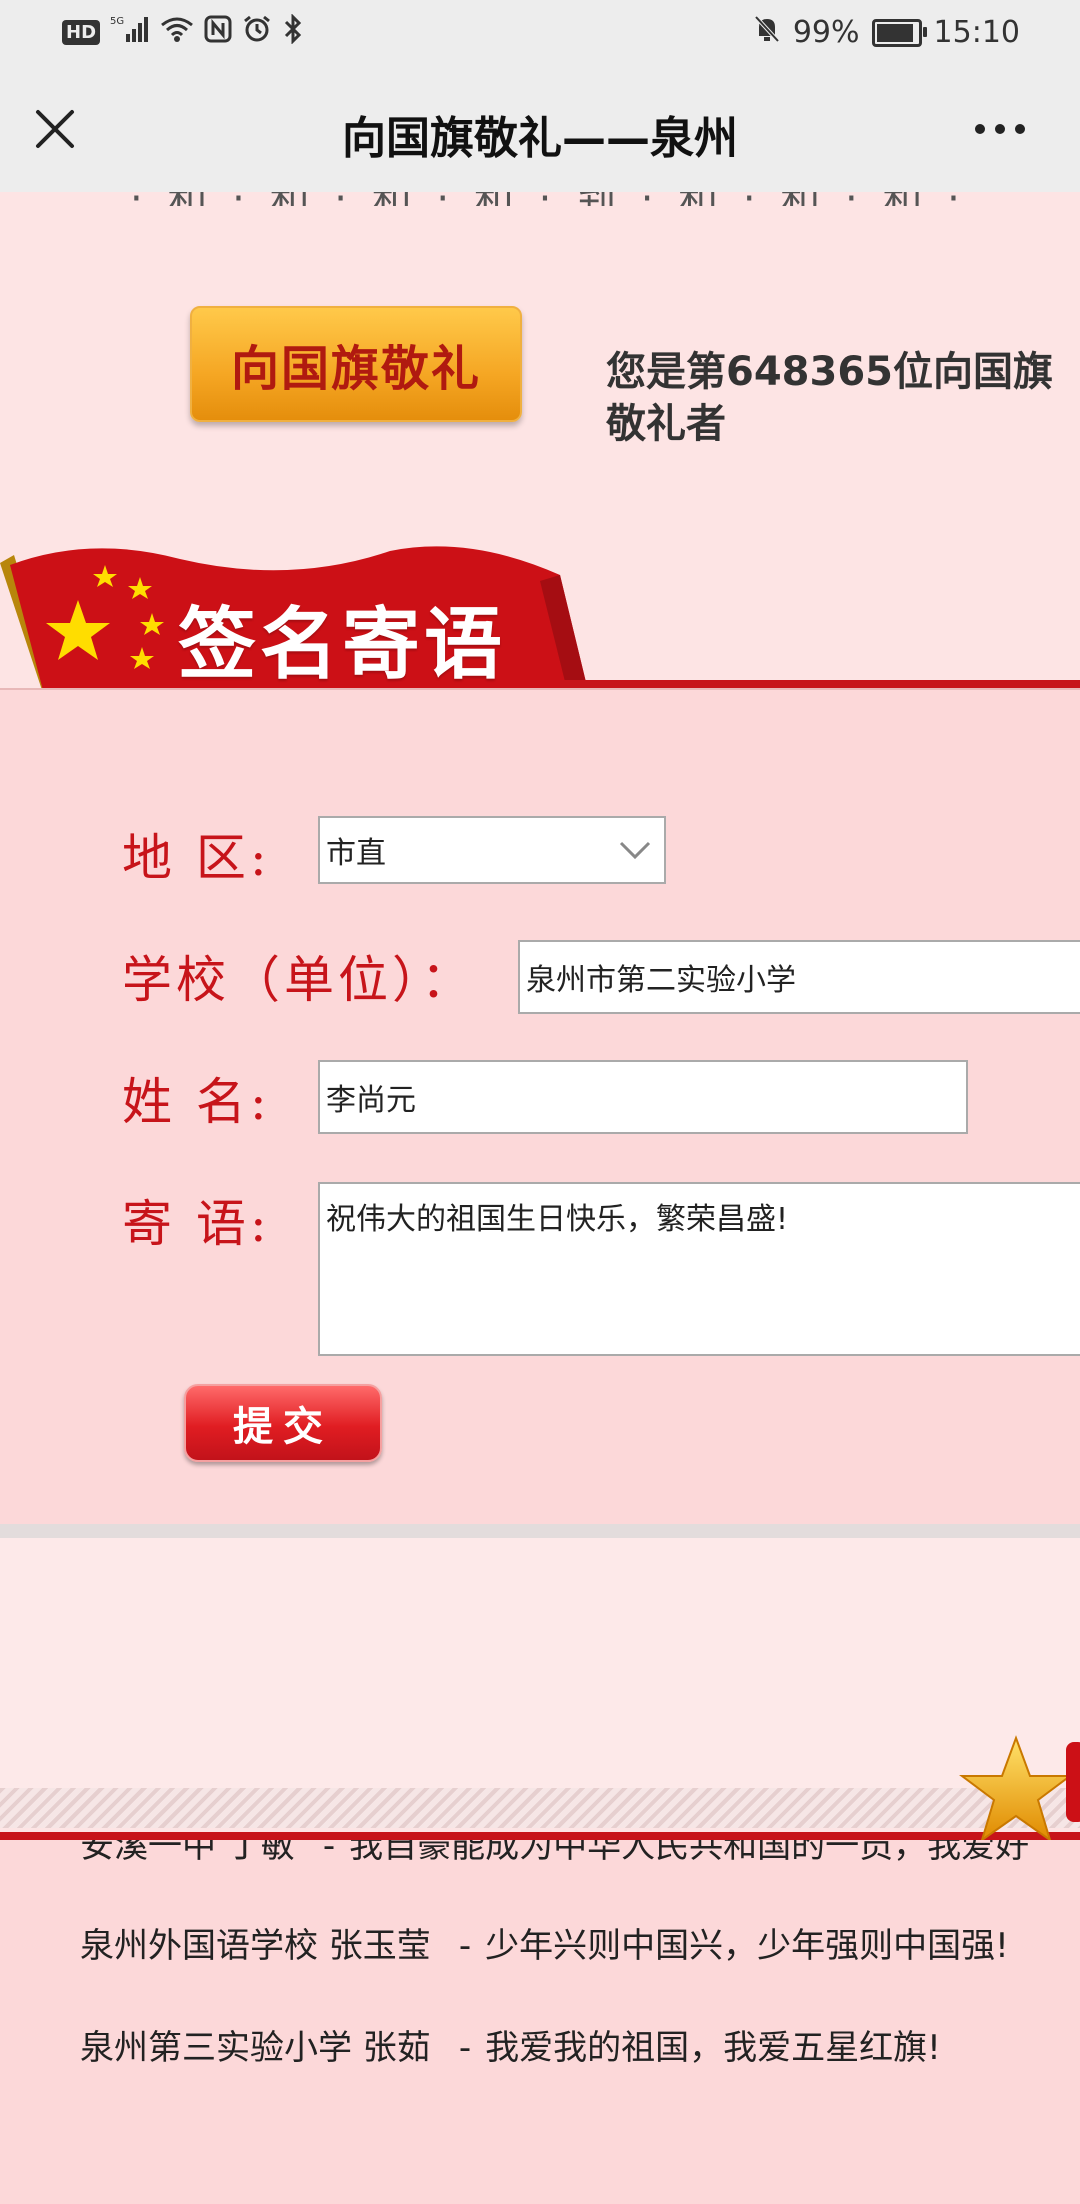 This screenshot has height=2204, width=1080. What do you see at coordinates (548, 199) in the screenshot?
I see `clipped-heading-text: · 和 · 和 · 和 · 和 · 到 · 和 · 和 · 和 ·` at bounding box center [548, 199].